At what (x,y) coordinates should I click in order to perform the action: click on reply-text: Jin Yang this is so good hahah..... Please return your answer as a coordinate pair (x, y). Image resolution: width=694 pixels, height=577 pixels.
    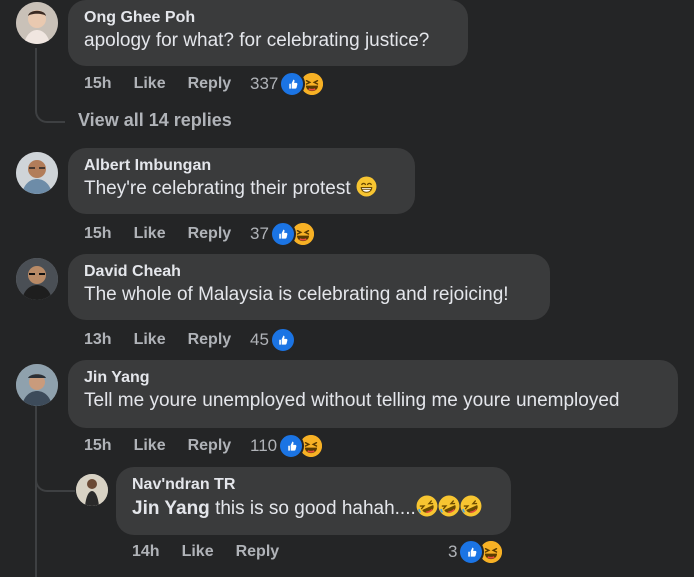
    Looking at the image, I should click on (313, 508).